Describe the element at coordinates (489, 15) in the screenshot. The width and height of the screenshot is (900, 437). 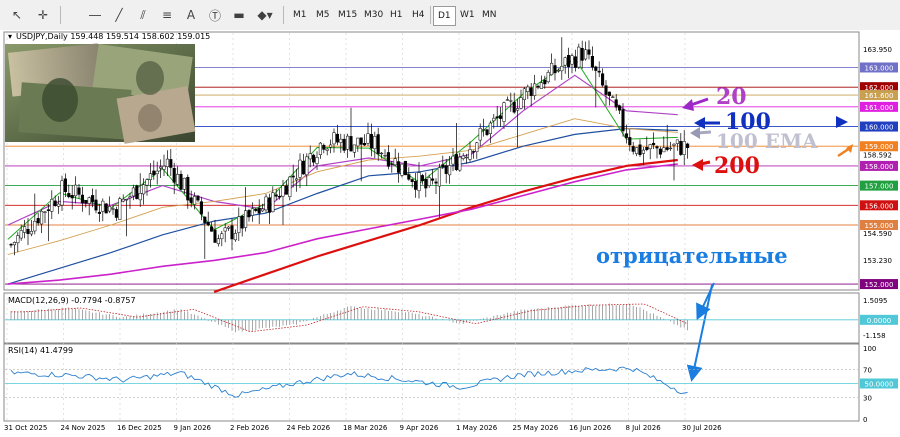
I see `timeframe-mn: MN` at that location.